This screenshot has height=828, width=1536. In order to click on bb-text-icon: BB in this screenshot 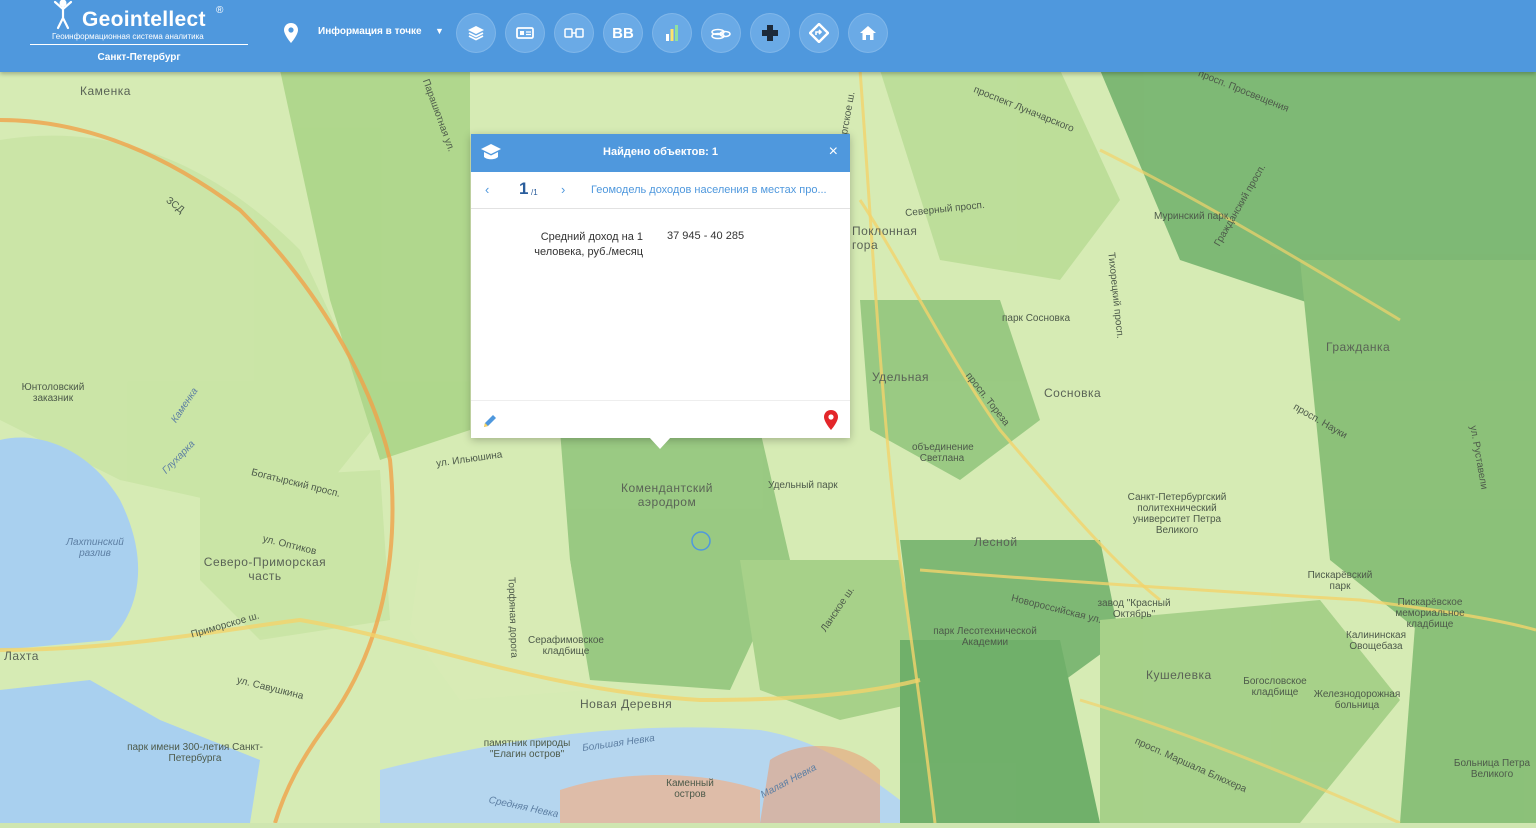, I will do `click(623, 33)`.